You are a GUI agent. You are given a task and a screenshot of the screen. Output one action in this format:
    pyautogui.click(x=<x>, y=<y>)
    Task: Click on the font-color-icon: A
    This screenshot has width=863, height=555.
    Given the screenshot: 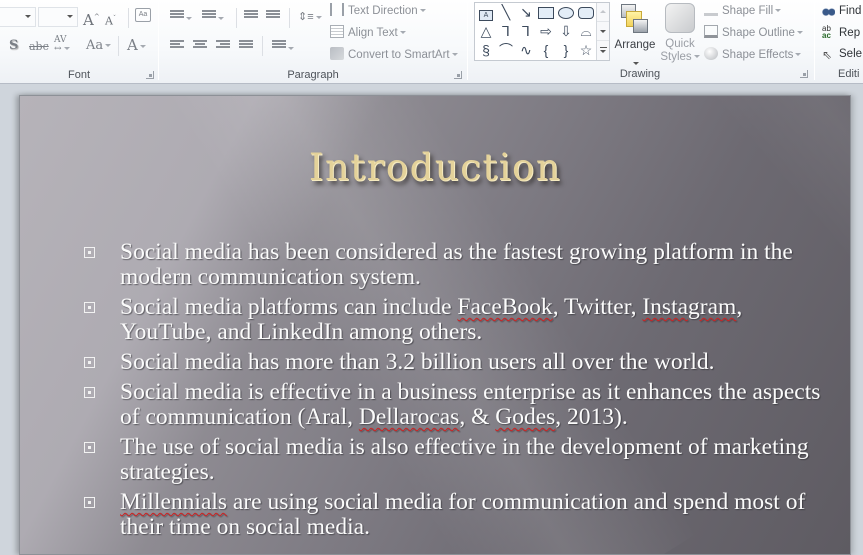 What is the action you would take?
    pyautogui.click(x=136, y=45)
    